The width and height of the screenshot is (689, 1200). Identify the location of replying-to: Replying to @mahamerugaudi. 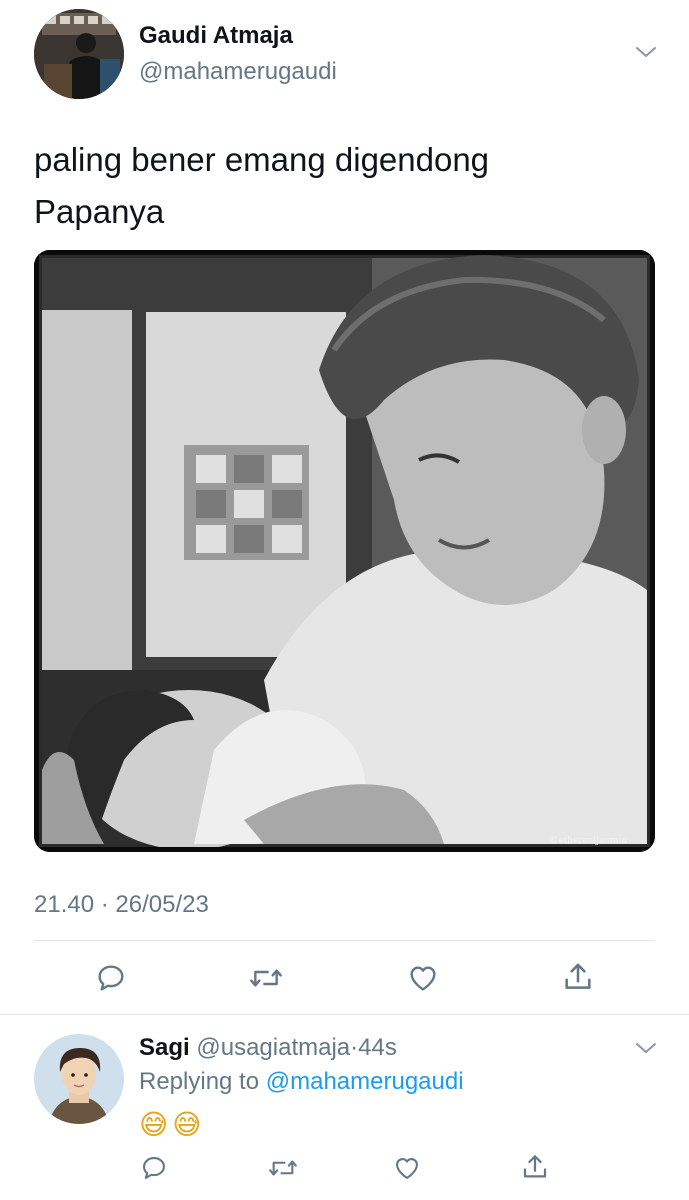
(301, 1082).